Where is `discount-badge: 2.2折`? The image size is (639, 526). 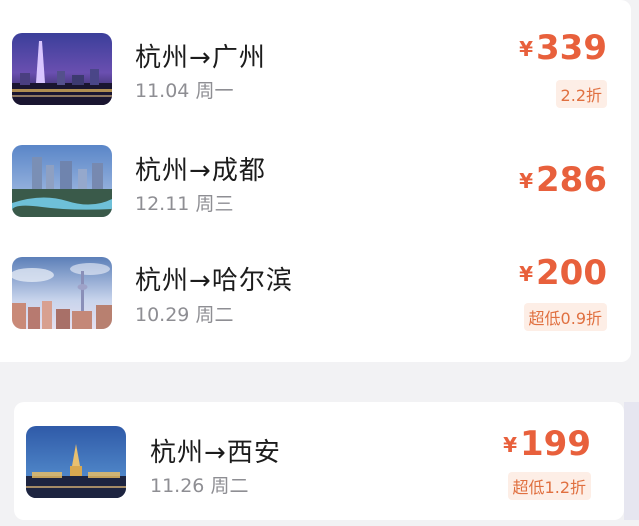
discount-badge: 2.2折 is located at coordinates (581, 94).